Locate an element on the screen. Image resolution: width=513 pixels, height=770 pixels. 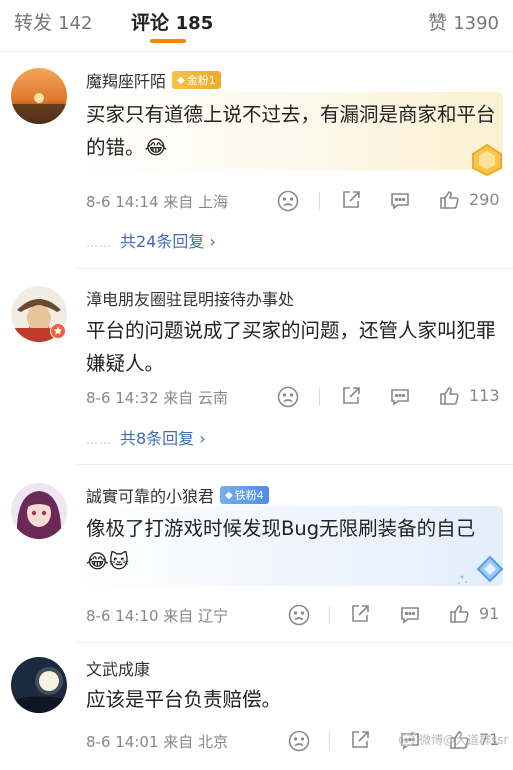
comment-text: 像极了打游戏时候发现Bug无限刷装备的自己😂🐱 is located at coordinates (281, 545).